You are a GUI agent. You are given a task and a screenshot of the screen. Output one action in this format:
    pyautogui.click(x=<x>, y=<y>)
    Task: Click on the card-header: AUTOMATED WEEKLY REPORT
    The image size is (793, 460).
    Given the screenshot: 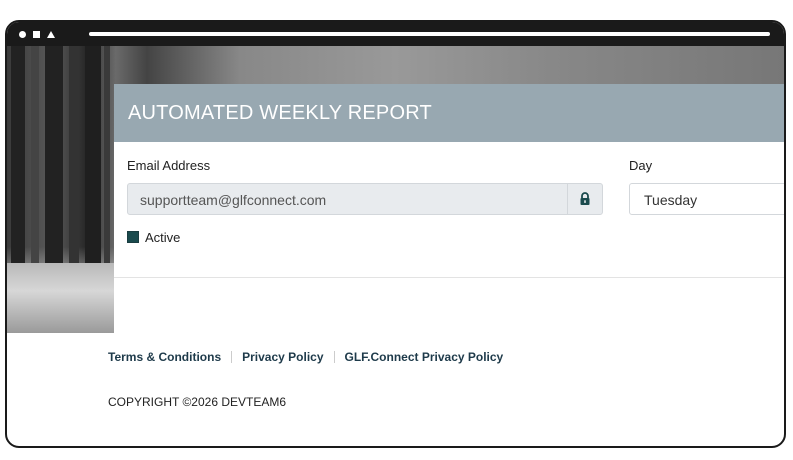 What is the action you would take?
    pyautogui.click(x=449, y=113)
    